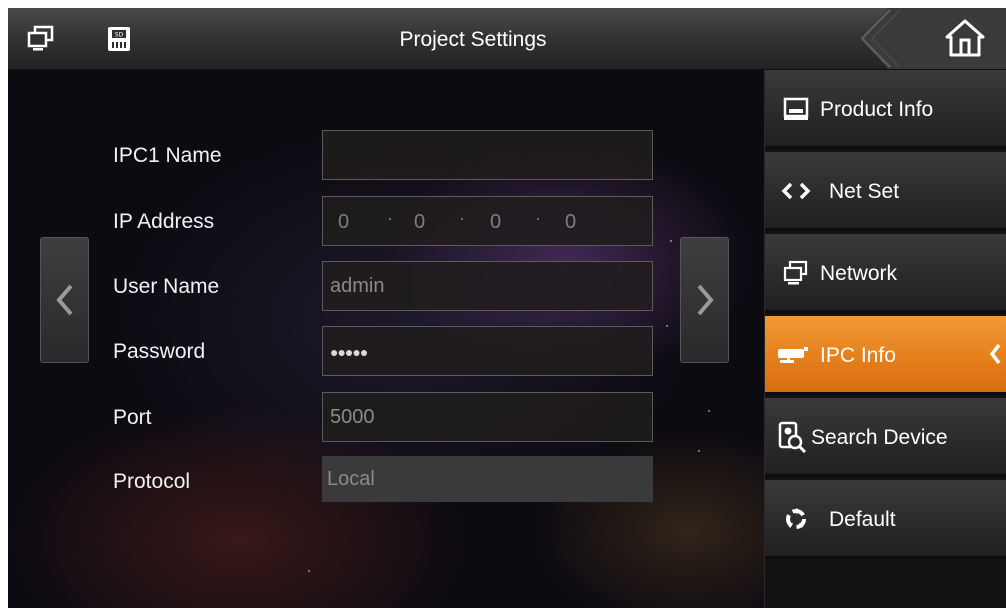 The height and width of the screenshot is (608, 1006). I want to click on user-name-label: User Name, so click(166, 286).